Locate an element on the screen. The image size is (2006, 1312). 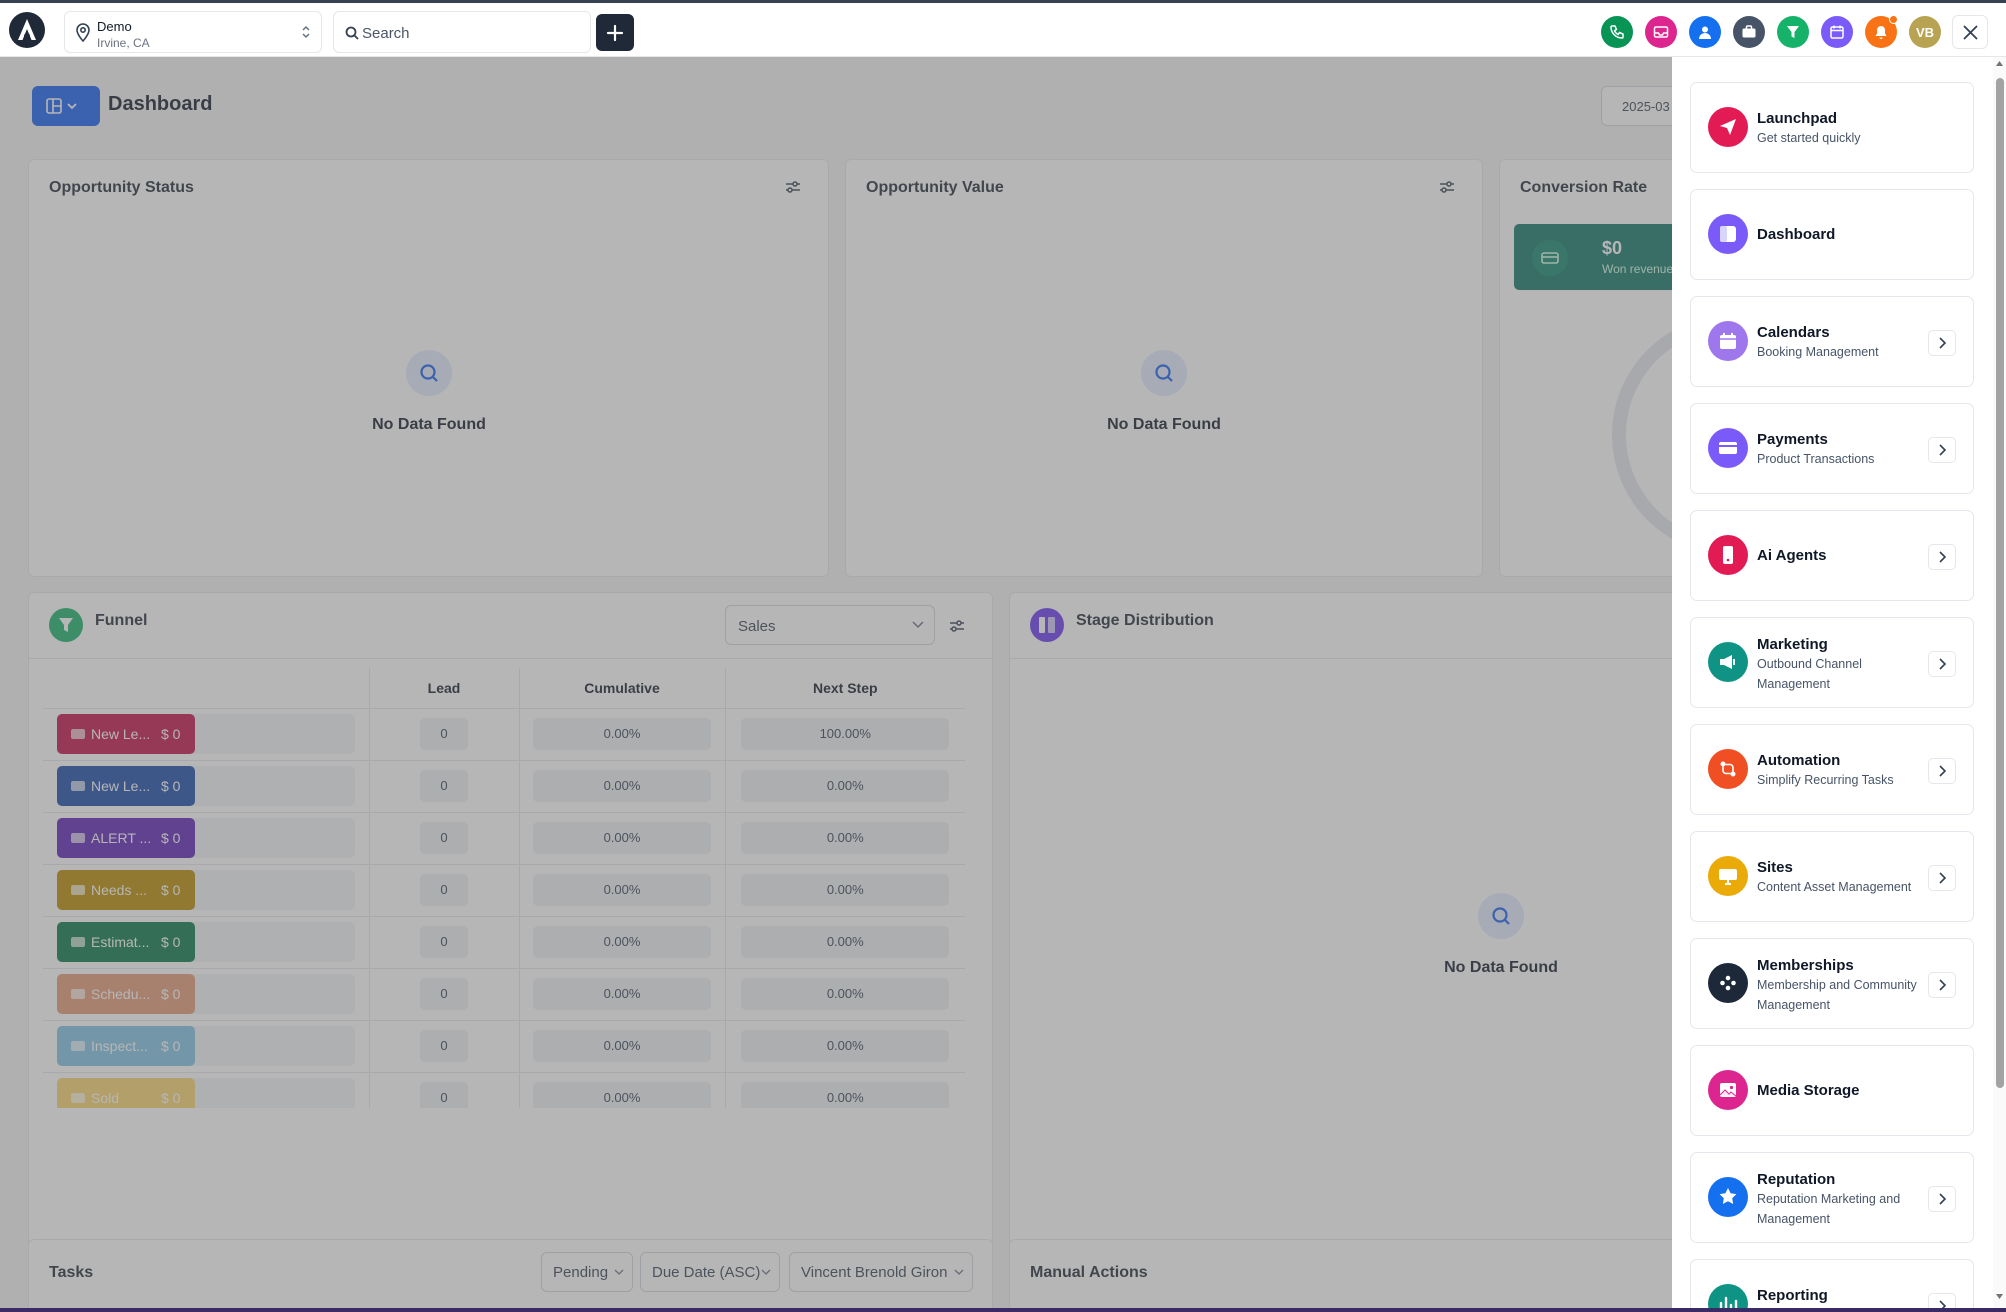
app-subtitle: Booking Management is located at coordinates (1818, 352).